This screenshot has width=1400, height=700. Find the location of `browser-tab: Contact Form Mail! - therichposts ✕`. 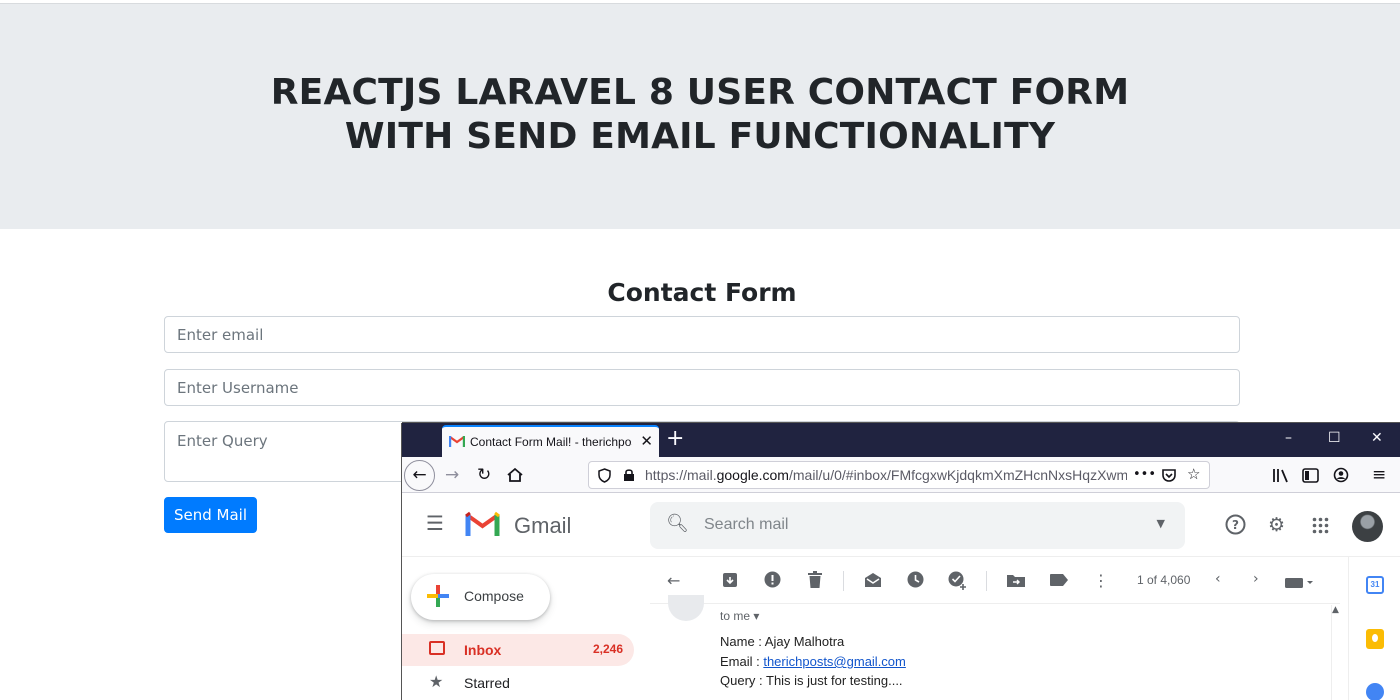

browser-tab: Contact Form Mail! - therichposts ✕ is located at coordinates (550, 441).